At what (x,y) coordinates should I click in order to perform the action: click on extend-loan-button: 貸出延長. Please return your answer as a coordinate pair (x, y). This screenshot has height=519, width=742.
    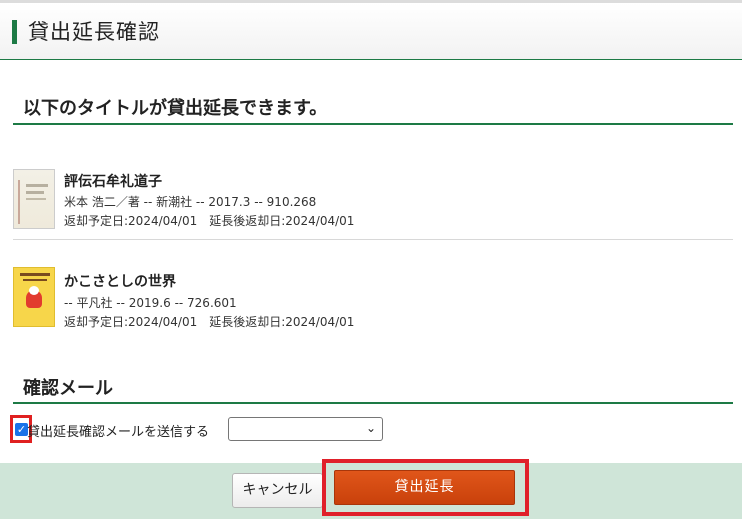
    Looking at the image, I should click on (424, 487).